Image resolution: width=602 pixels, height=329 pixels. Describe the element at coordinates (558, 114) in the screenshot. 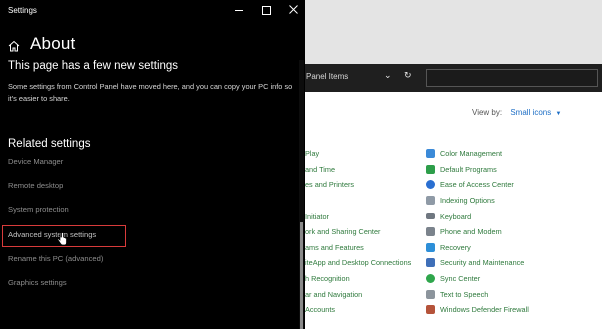

I see `caret-down-icon: ▼` at that location.